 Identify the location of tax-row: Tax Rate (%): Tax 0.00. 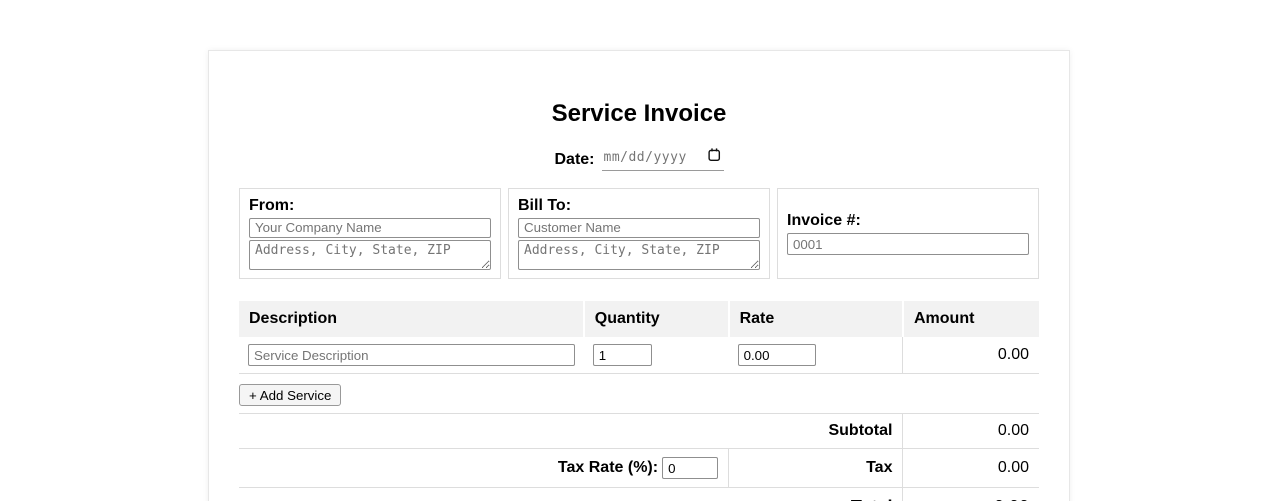
(639, 468).